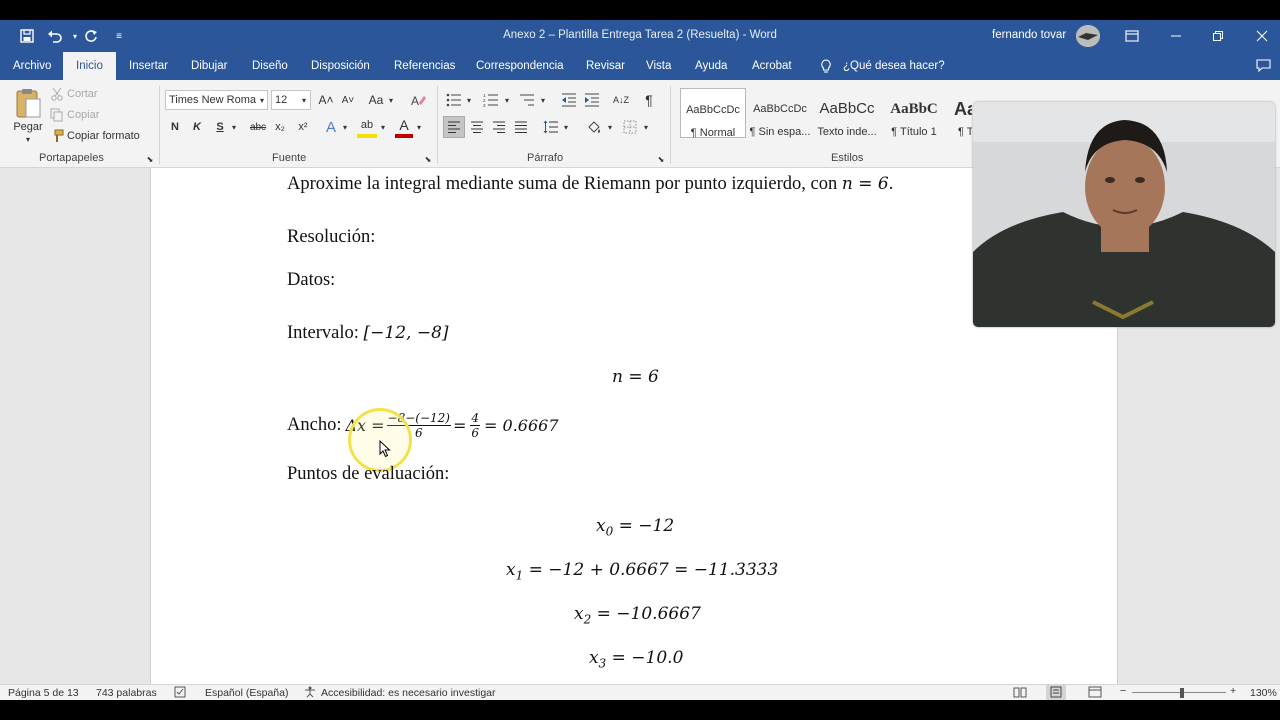 This screenshot has width=1280, height=720. Describe the element at coordinates (1123, 691) in the screenshot. I see `zoom-out-button: −` at that location.